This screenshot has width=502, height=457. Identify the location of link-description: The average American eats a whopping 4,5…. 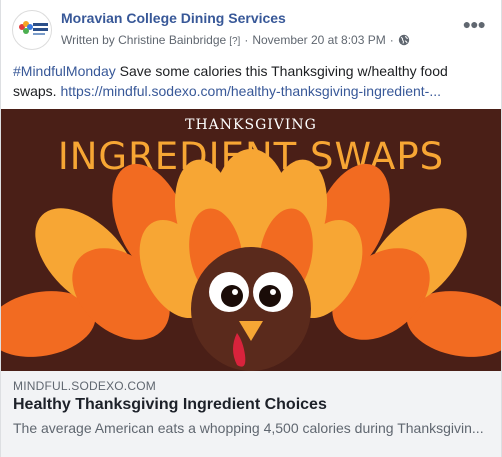
(248, 428).